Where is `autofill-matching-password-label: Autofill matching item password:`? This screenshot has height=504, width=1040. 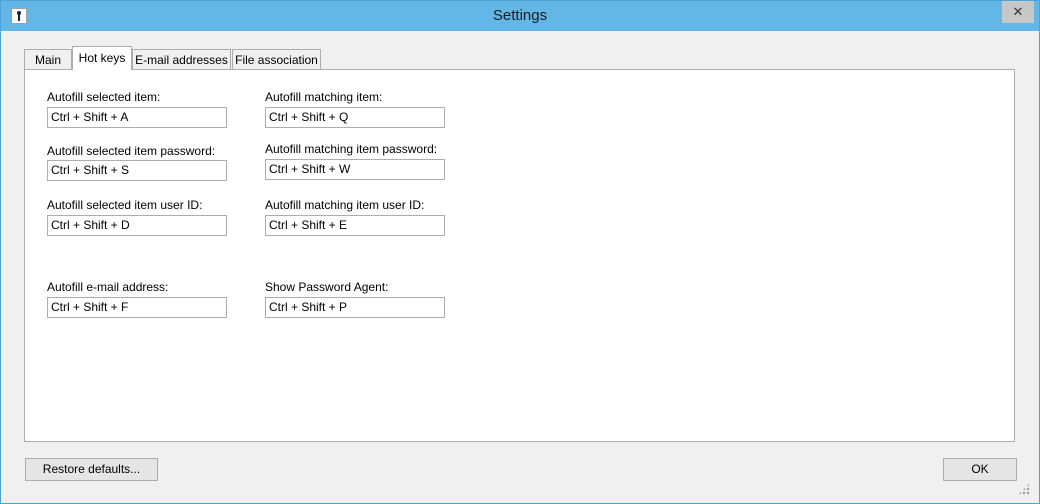
autofill-matching-password-label: Autofill matching item password: is located at coordinates (351, 149).